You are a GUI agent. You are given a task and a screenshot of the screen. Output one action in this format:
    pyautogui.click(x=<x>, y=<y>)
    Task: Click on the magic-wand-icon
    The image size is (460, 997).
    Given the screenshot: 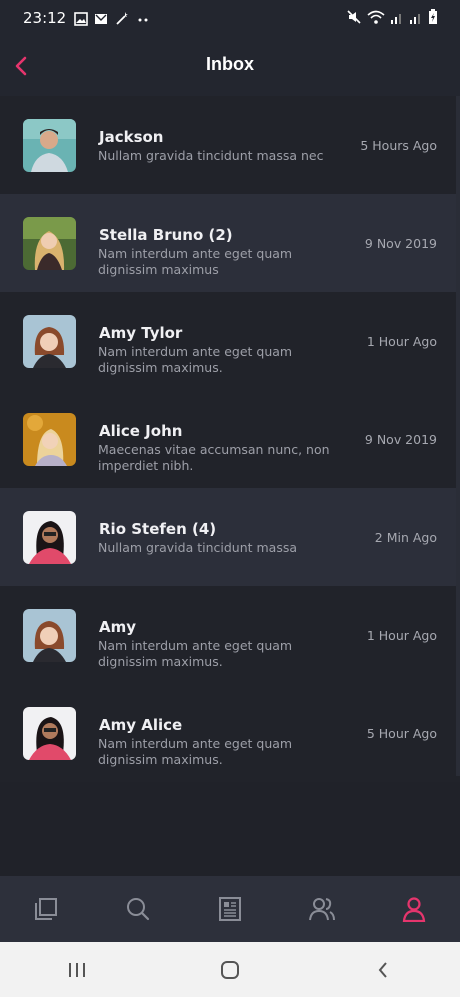 What is the action you would take?
    pyautogui.click(x=122, y=20)
    